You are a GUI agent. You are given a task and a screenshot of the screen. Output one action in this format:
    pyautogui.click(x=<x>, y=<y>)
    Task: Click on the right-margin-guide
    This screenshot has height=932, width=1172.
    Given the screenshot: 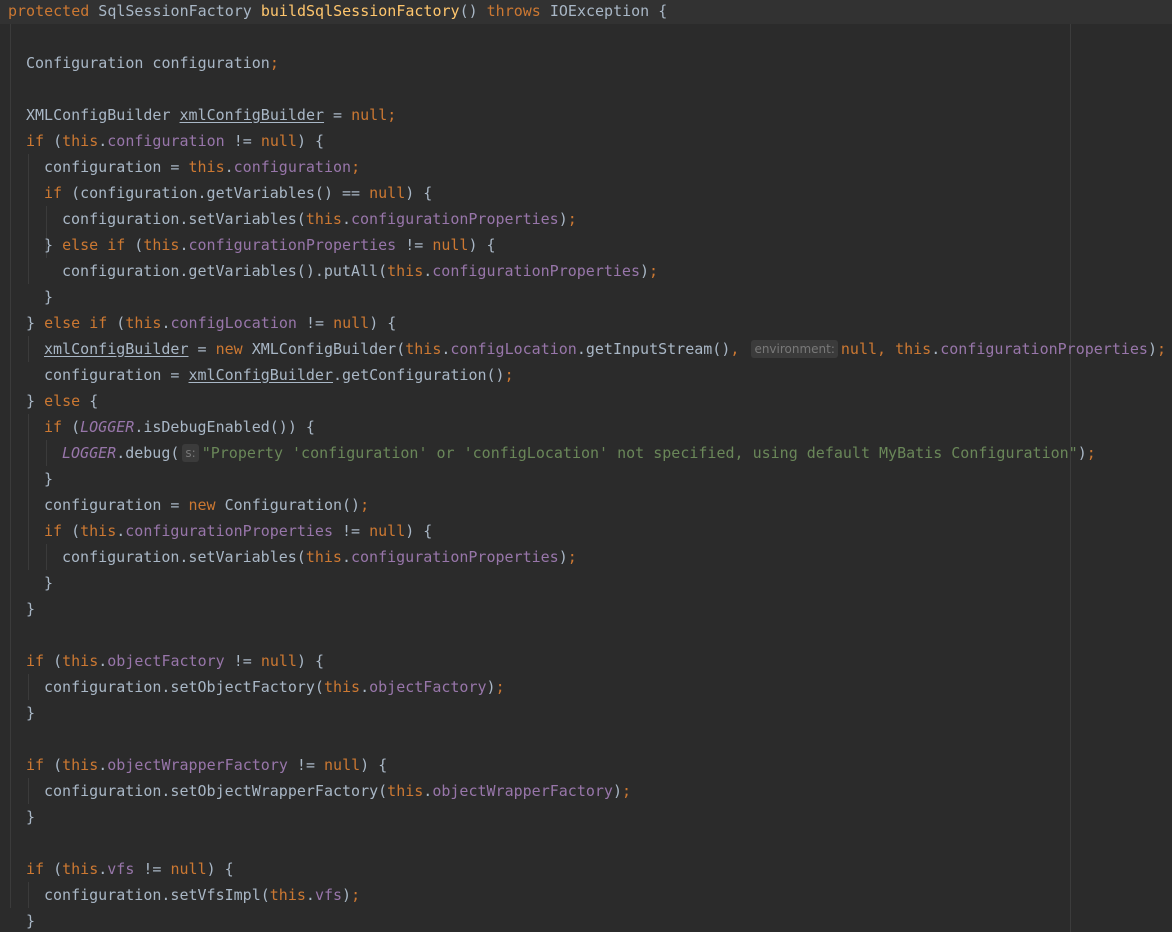 What is the action you would take?
    pyautogui.click(x=1070, y=466)
    